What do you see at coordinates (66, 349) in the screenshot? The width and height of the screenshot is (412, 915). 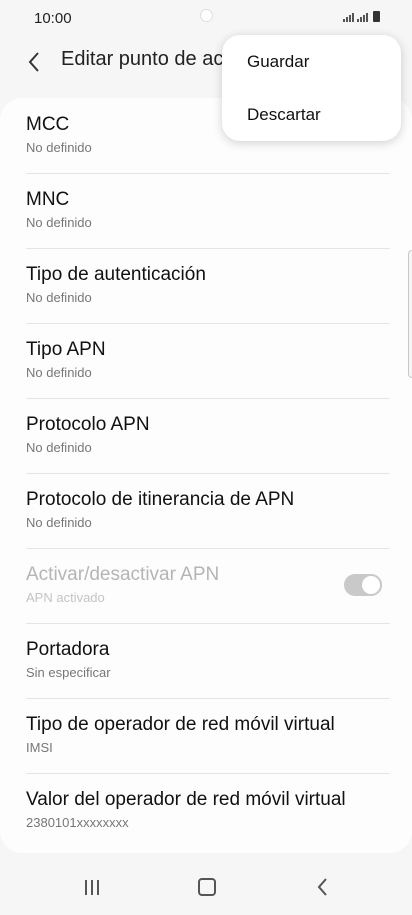 I see `setting-title: Tipo APN` at bounding box center [66, 349].